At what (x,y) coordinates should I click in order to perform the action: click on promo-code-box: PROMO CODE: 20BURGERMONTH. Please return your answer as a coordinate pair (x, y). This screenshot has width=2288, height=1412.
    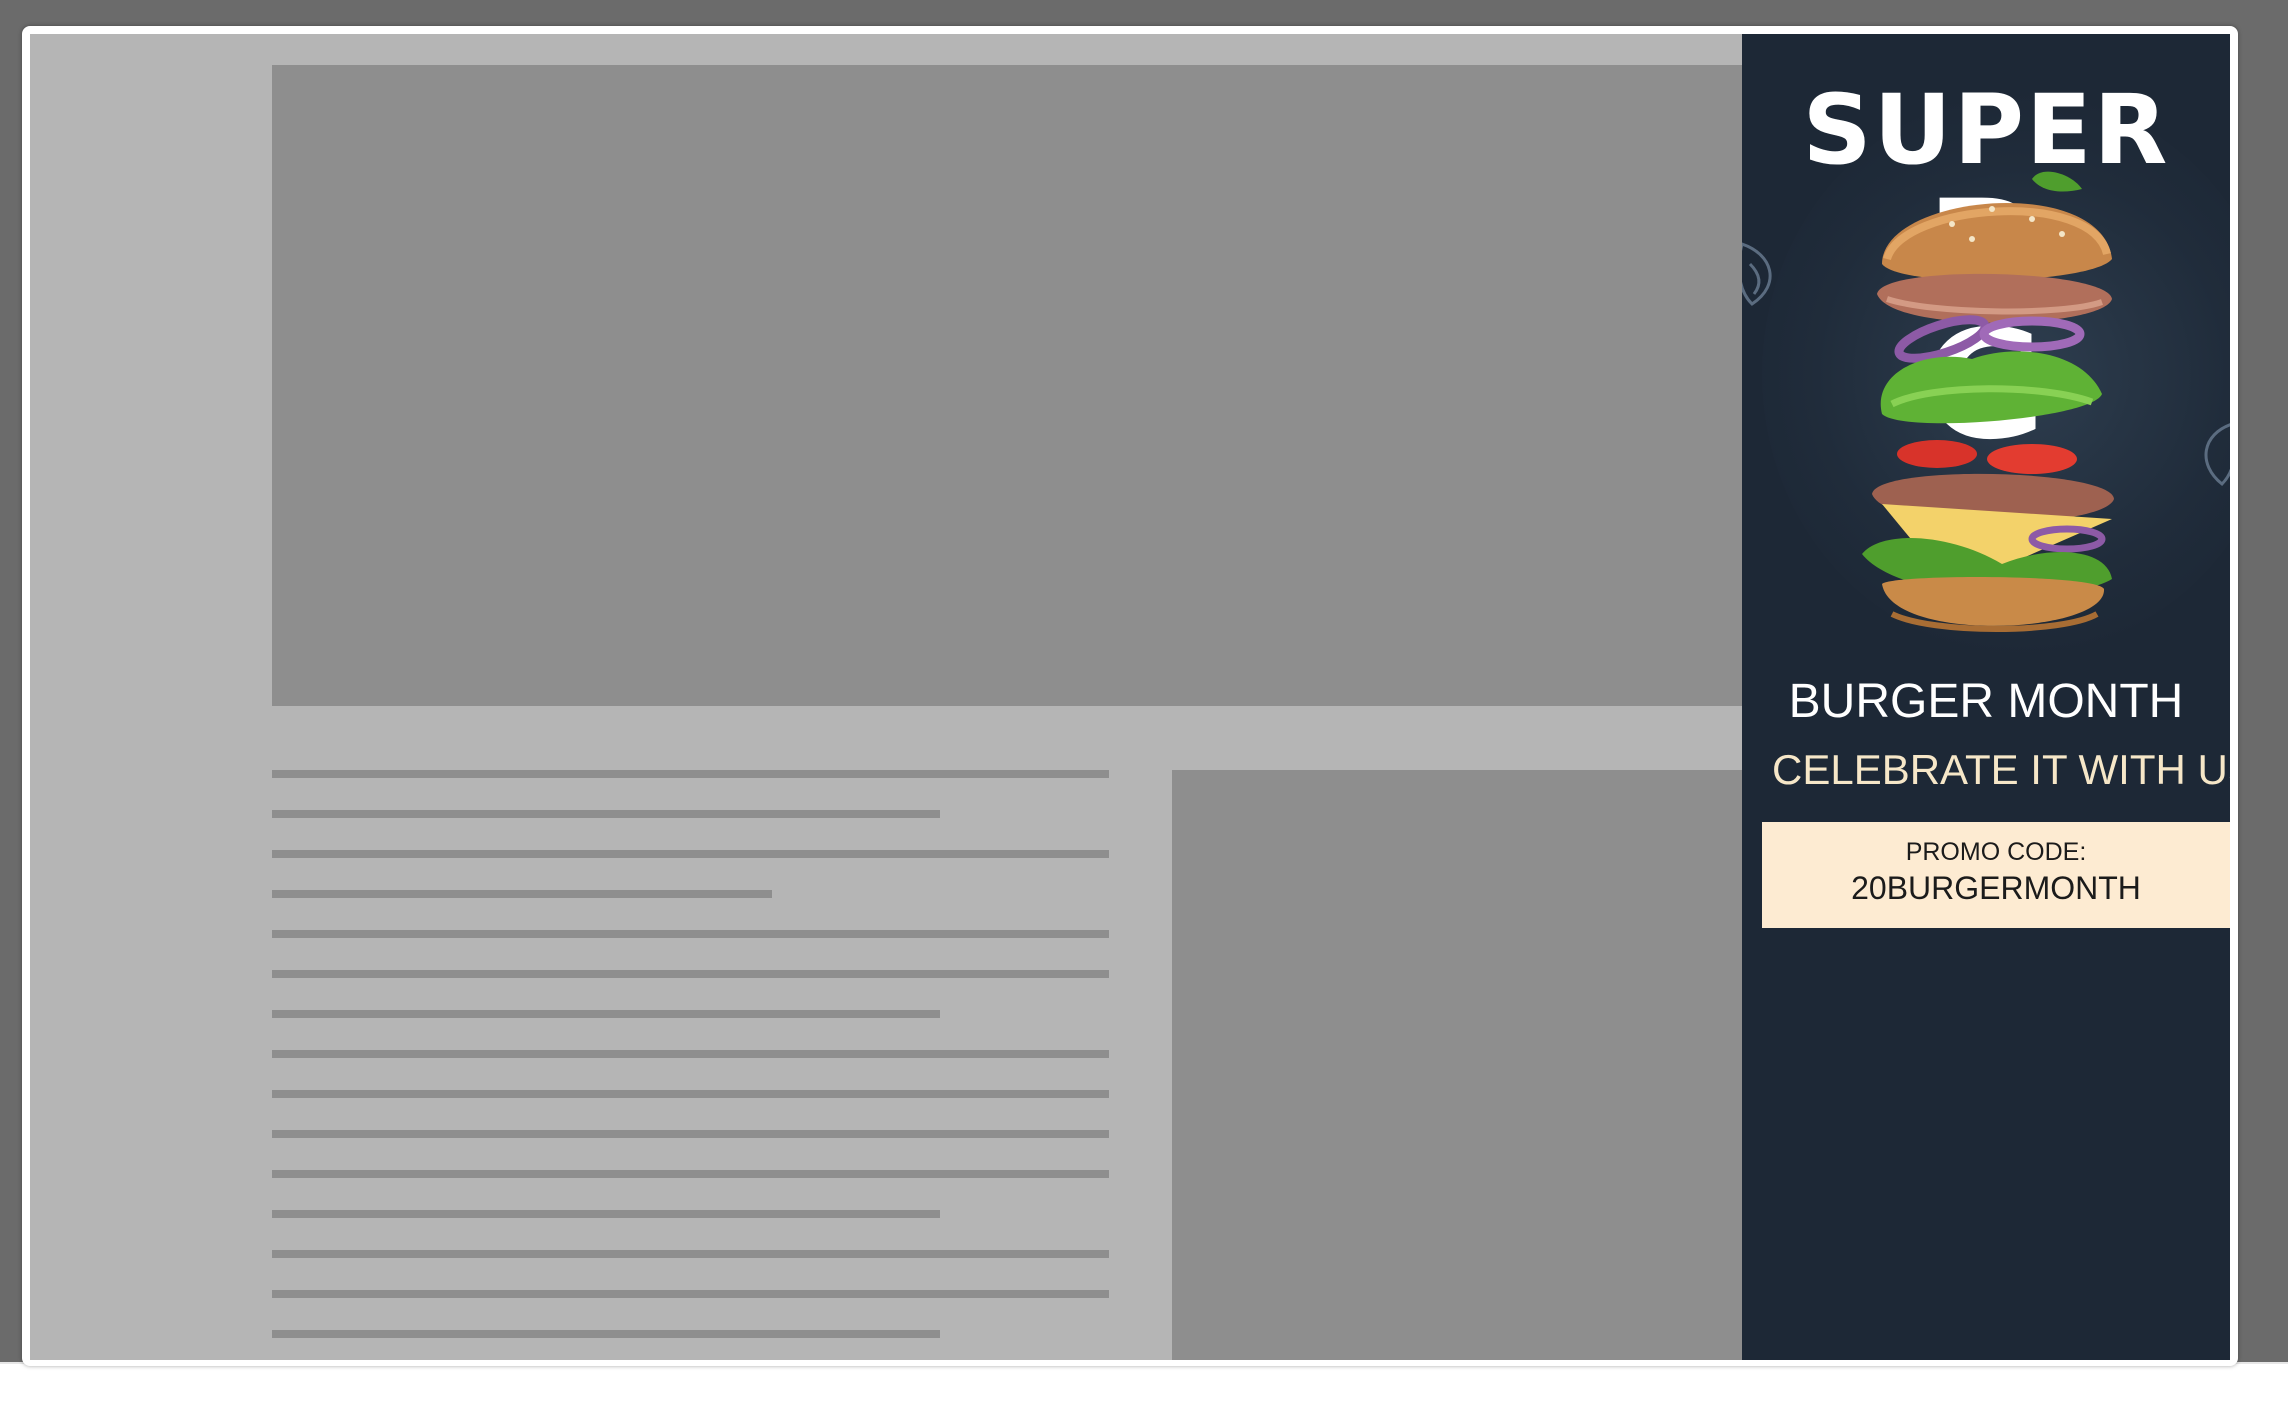
    Looking at the image, I should click on (1996, 875).